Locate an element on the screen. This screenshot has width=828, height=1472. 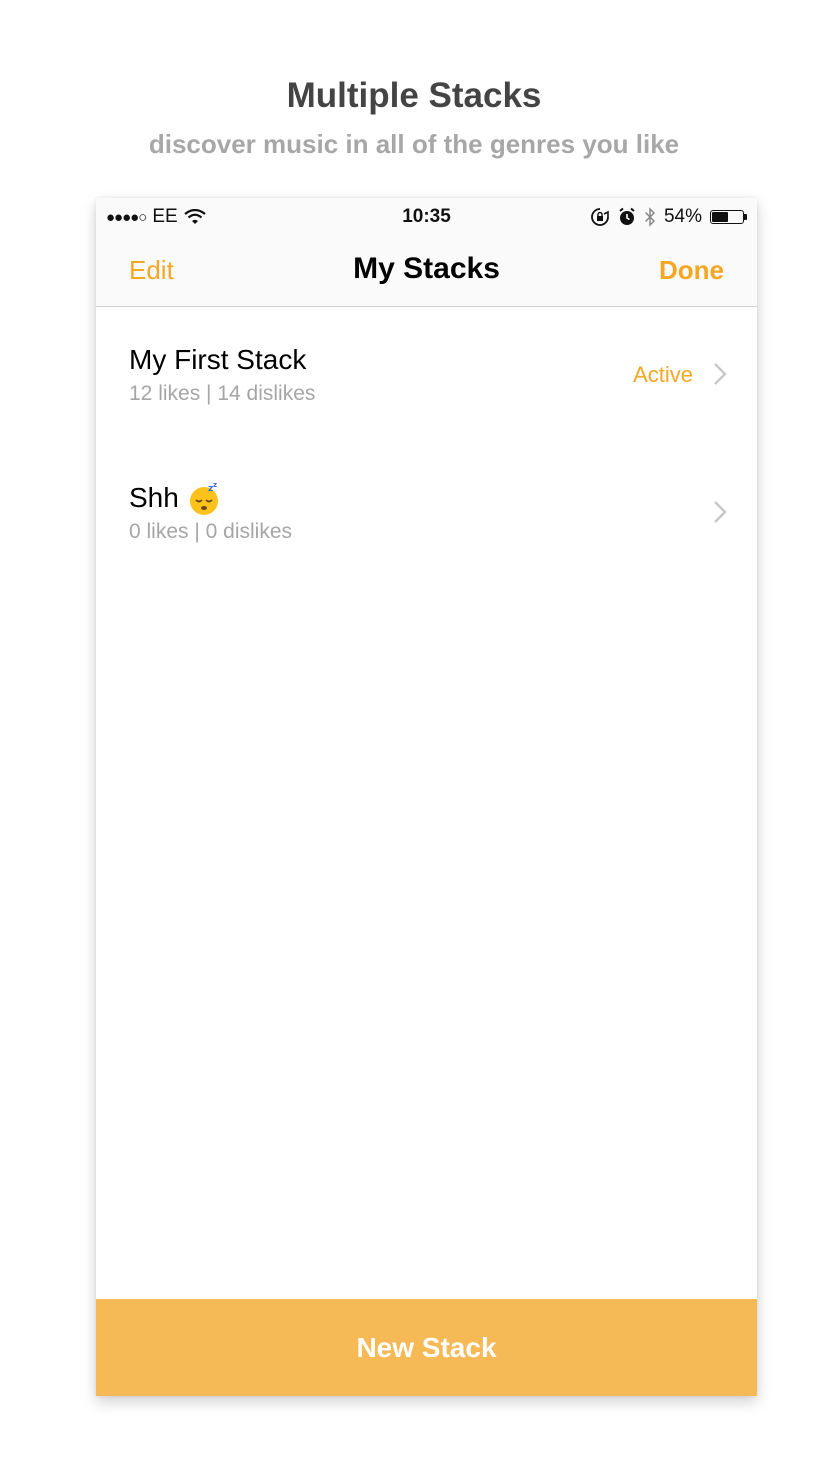
stack-name-label: My First Stack is located at coordinates (218, 359).